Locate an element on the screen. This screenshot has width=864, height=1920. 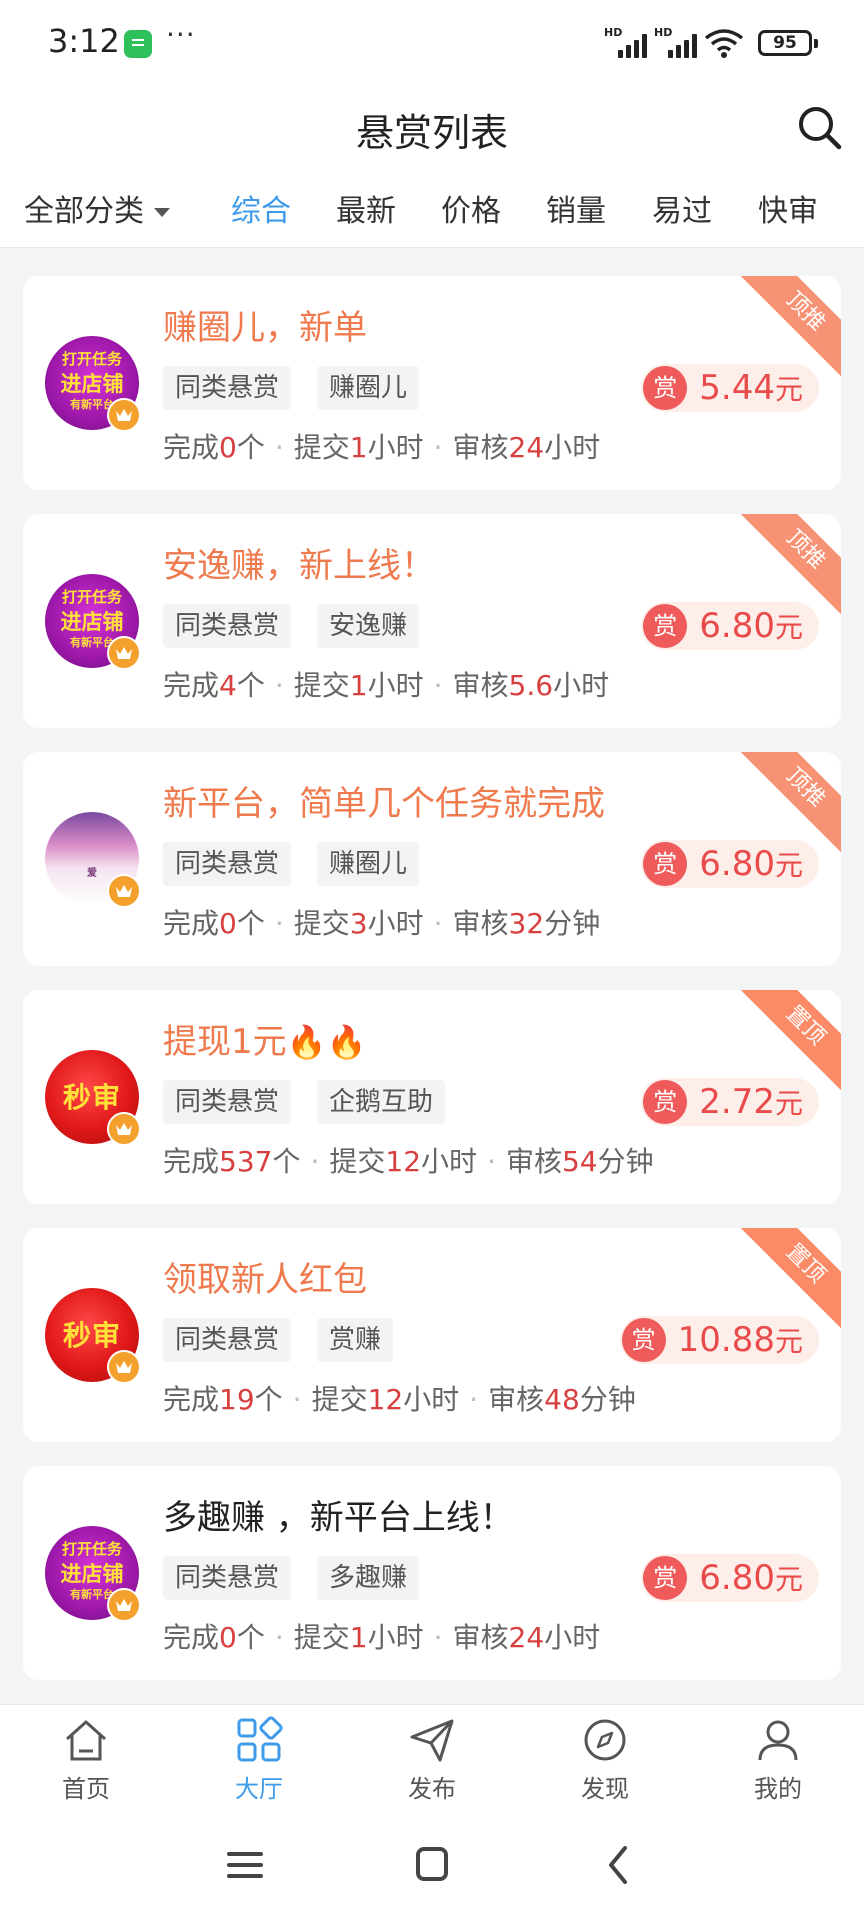
nav-discover: 发现 is located at coordinates (605, 1759).